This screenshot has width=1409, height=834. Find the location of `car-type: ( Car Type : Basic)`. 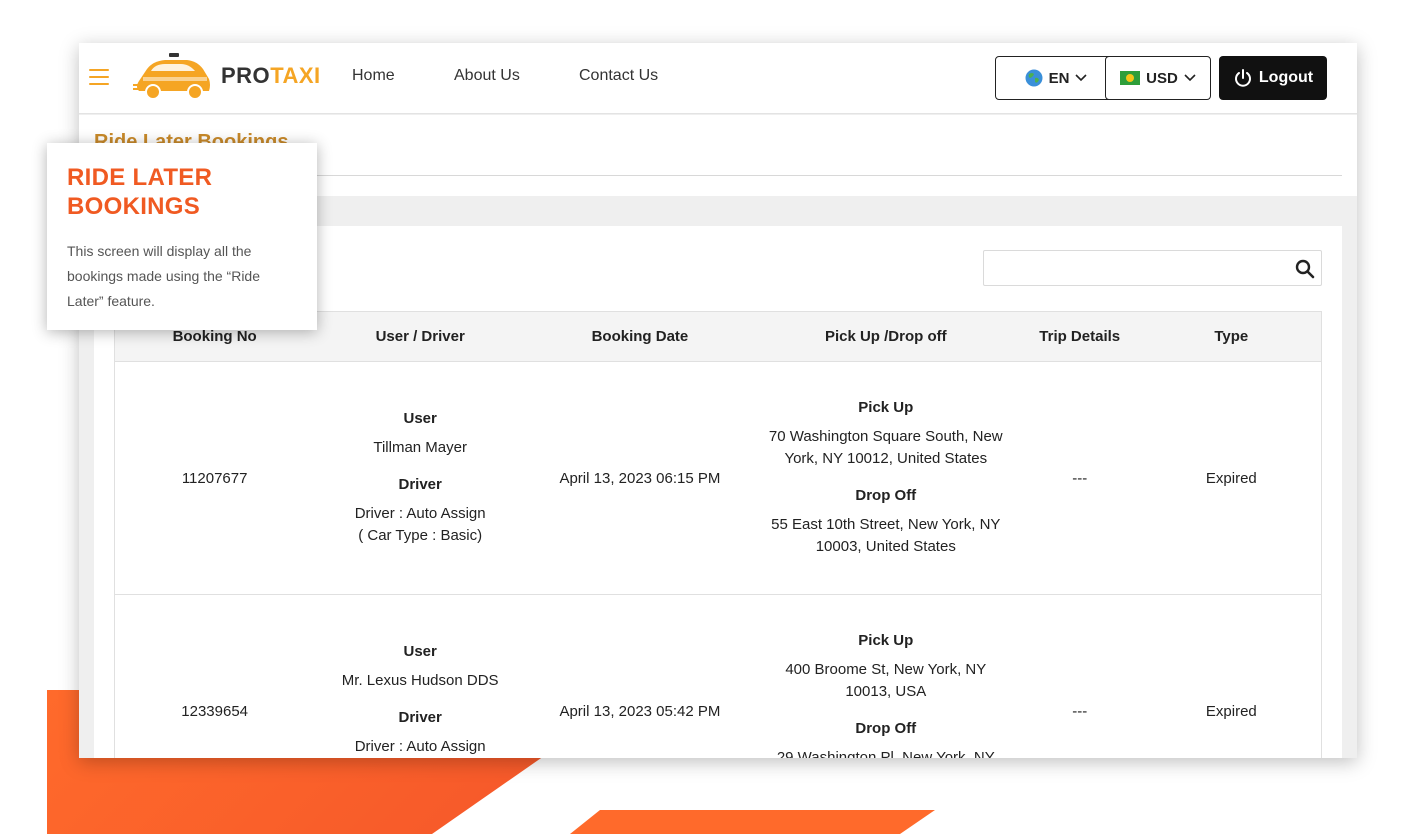

car-type: ( Car Type : Basic) is located at coordinates (420, 535).